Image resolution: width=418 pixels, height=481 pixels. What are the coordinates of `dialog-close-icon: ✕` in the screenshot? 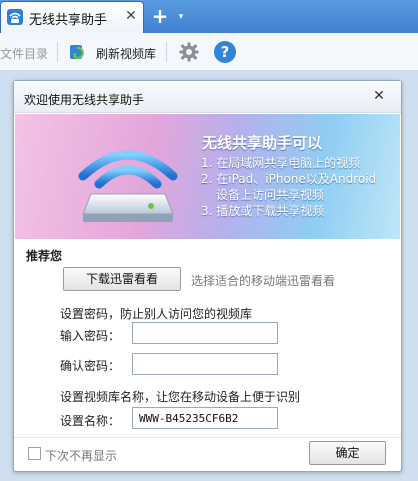 It's located at (379, 96).